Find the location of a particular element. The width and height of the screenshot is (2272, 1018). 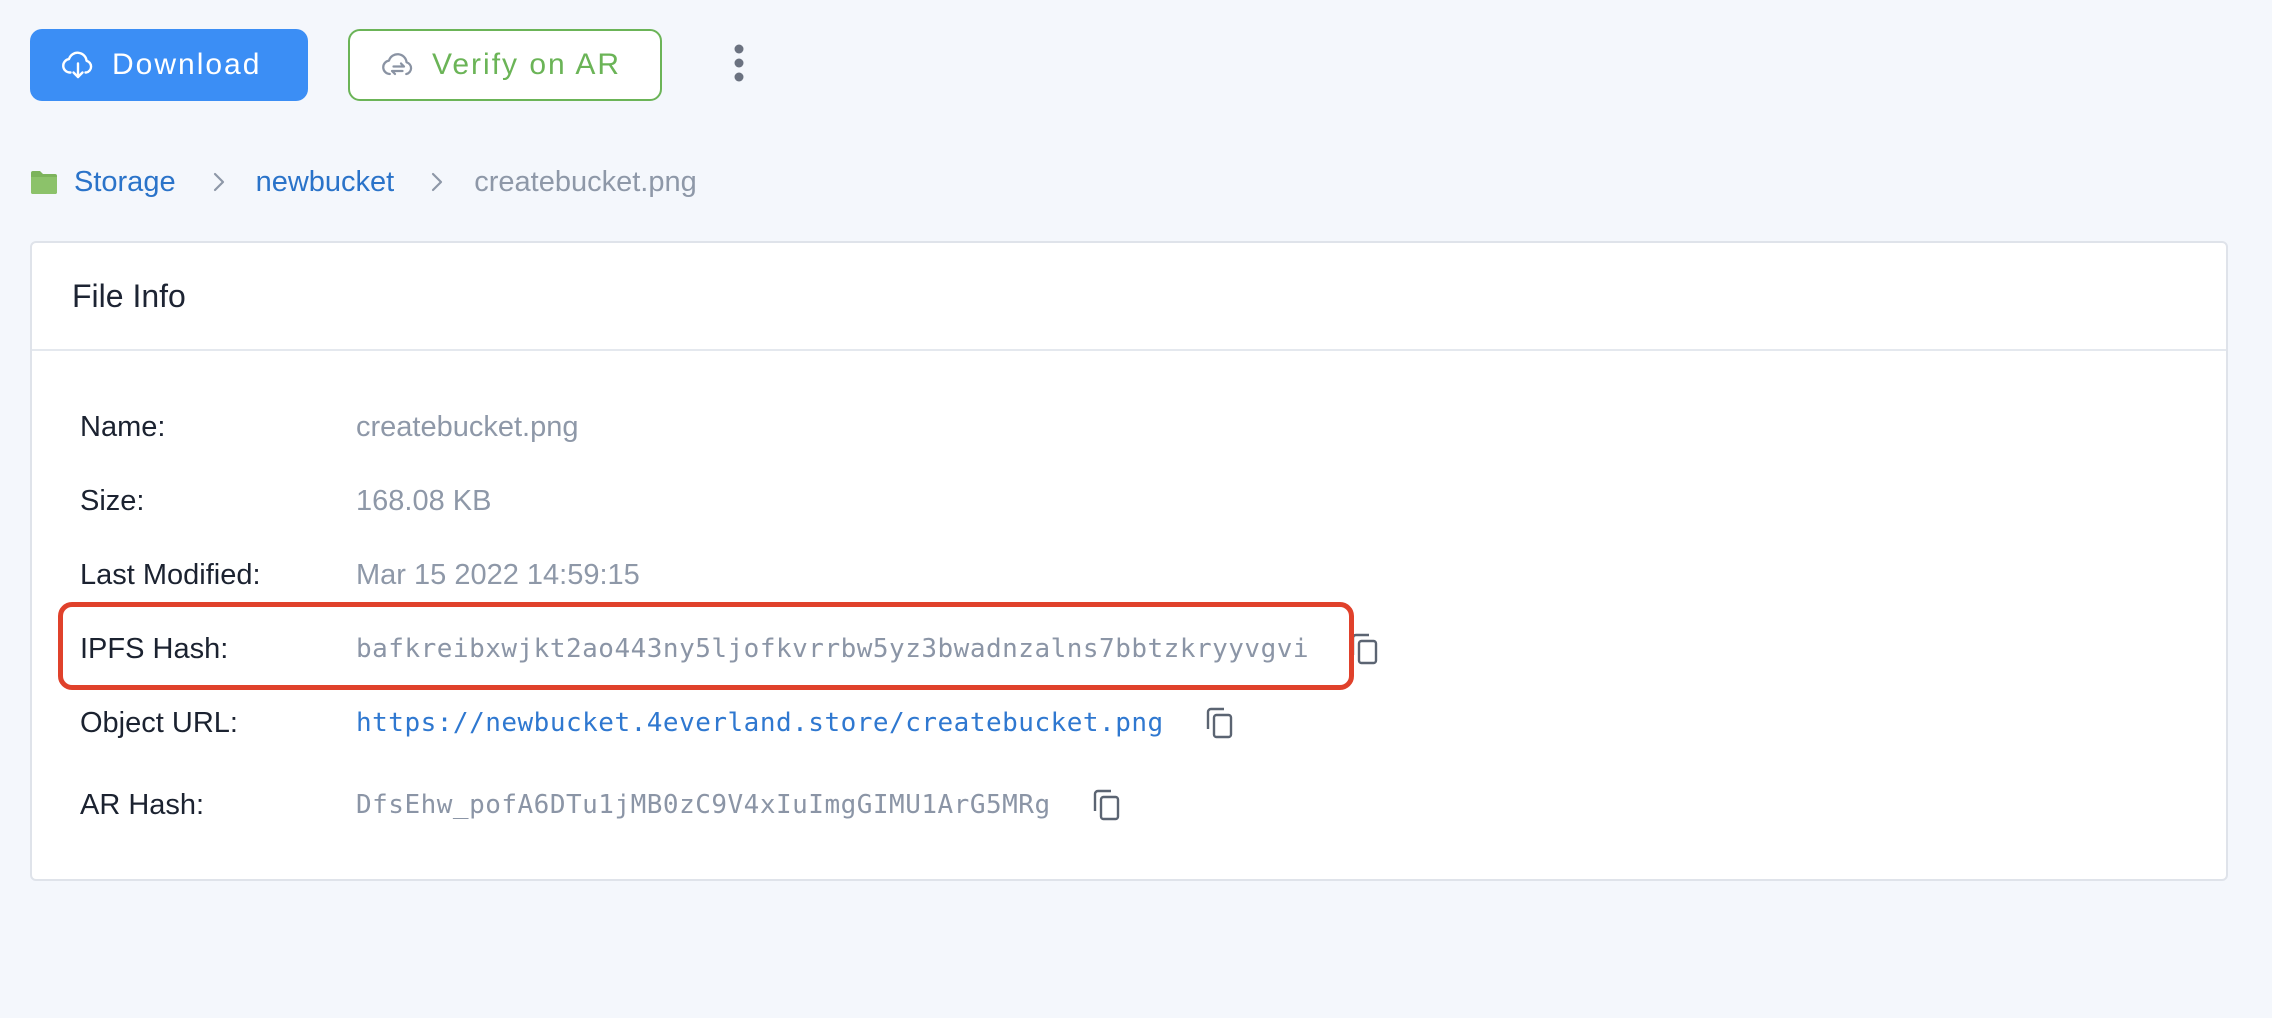

breadcrumb-current-file: createbucket.png is located at coordinates (585, 181).